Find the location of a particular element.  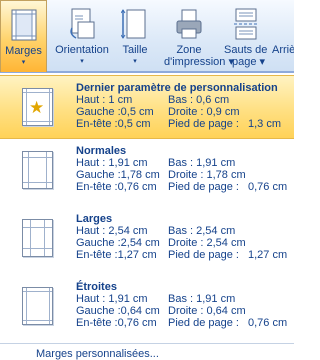

size-label: Taille is located at coordinates (135, 50).